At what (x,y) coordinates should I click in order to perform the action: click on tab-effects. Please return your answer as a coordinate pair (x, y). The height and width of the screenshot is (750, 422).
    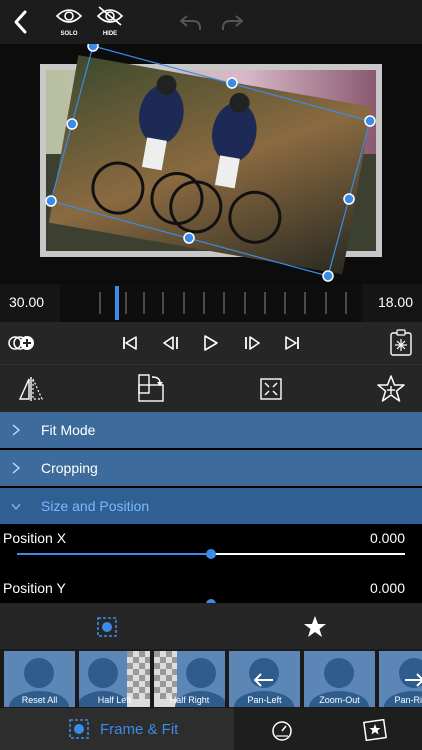
    Looking at the image, I should click on (375, 730).